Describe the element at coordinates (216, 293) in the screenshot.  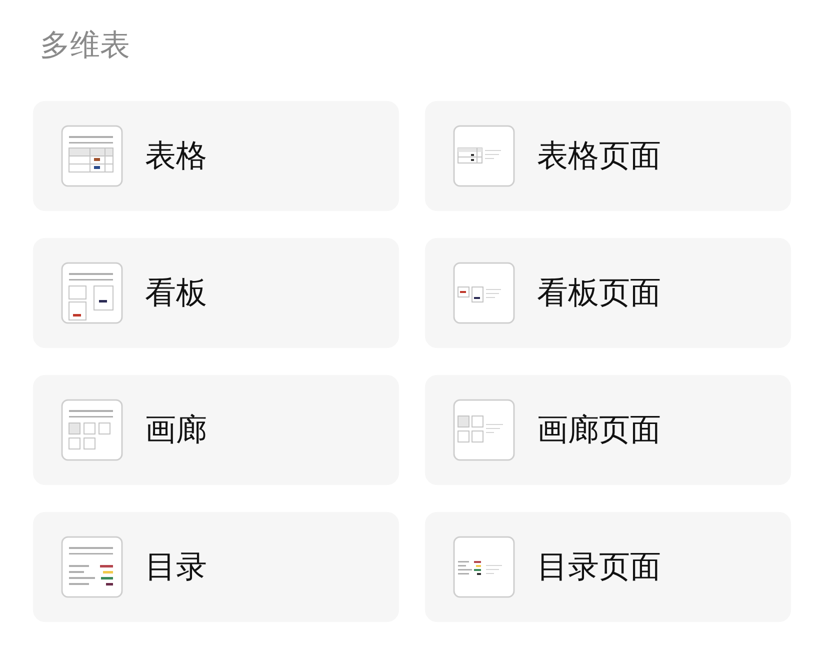
I see `item-card: 看板` at that location.